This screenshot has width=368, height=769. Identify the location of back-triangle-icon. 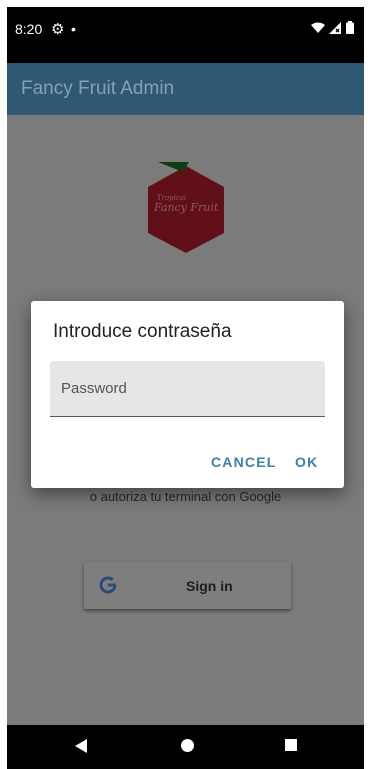
(81, 746).